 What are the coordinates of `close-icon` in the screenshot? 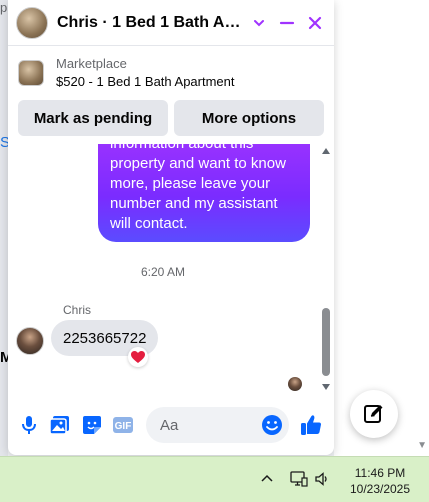 It's located at (315, 23).